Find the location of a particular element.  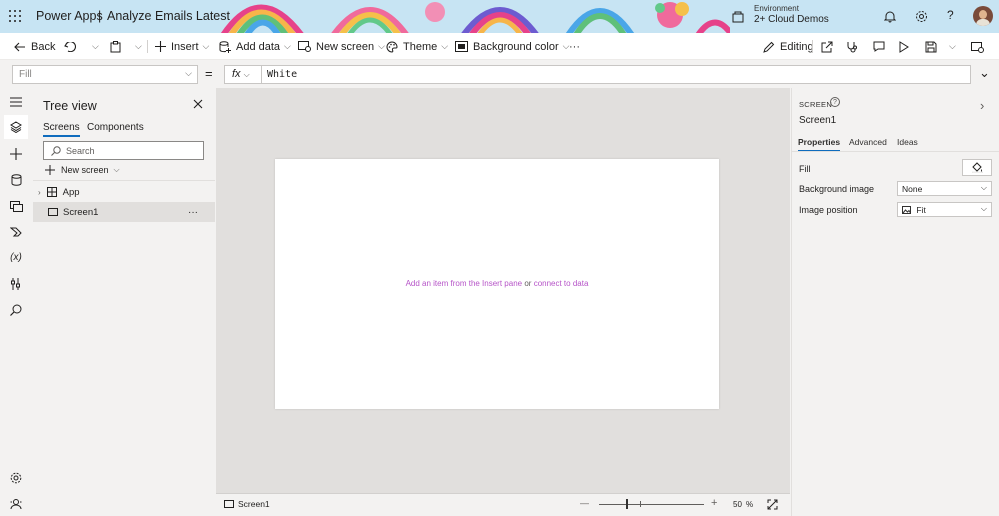

comments-button is located at coordinates (881, 46).